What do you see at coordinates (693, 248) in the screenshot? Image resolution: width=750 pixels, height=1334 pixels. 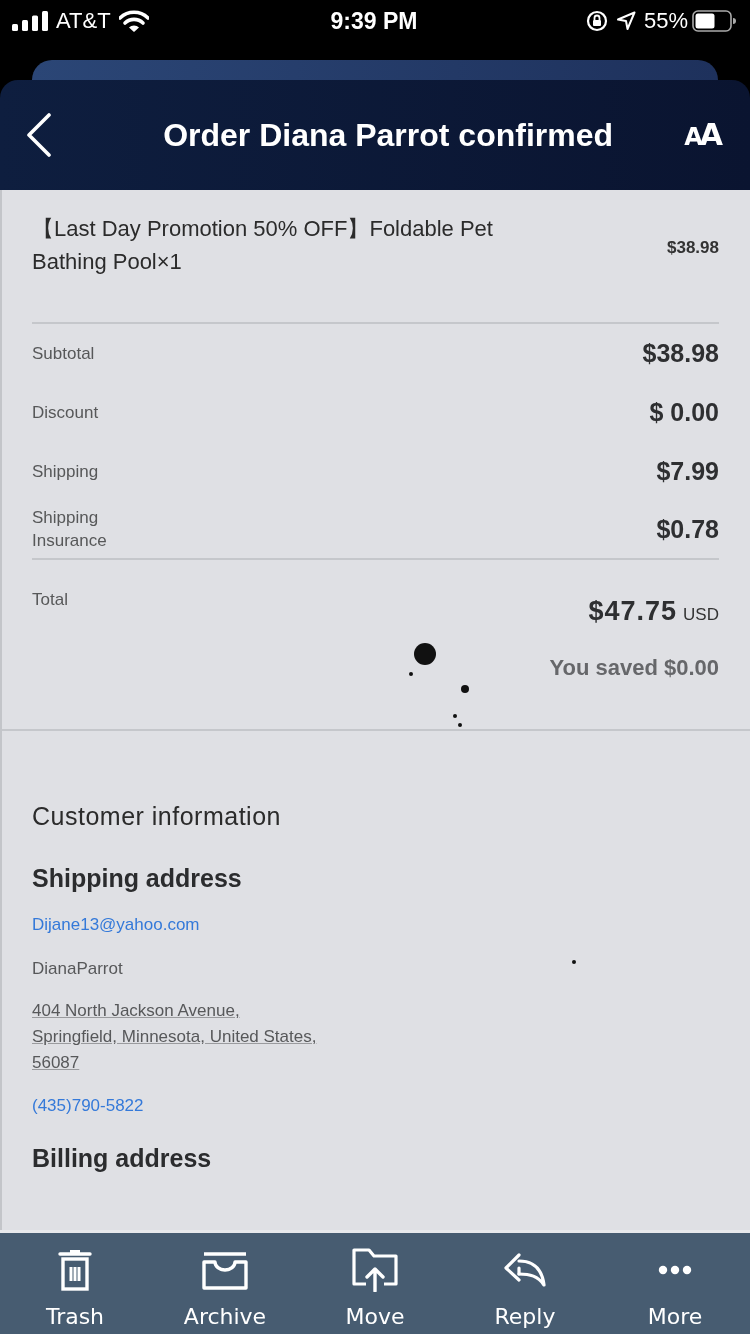 I see `product-price: $38.98` at bounding box center [693, 248].